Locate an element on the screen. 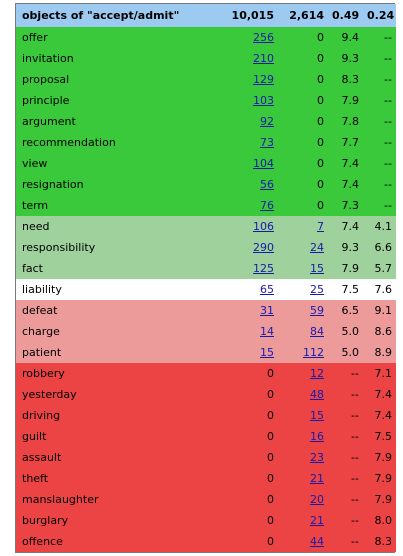 The image size is (403, 556). table-row: guilt 0 16 -- 7.5 is located at coordinates (206, 436).